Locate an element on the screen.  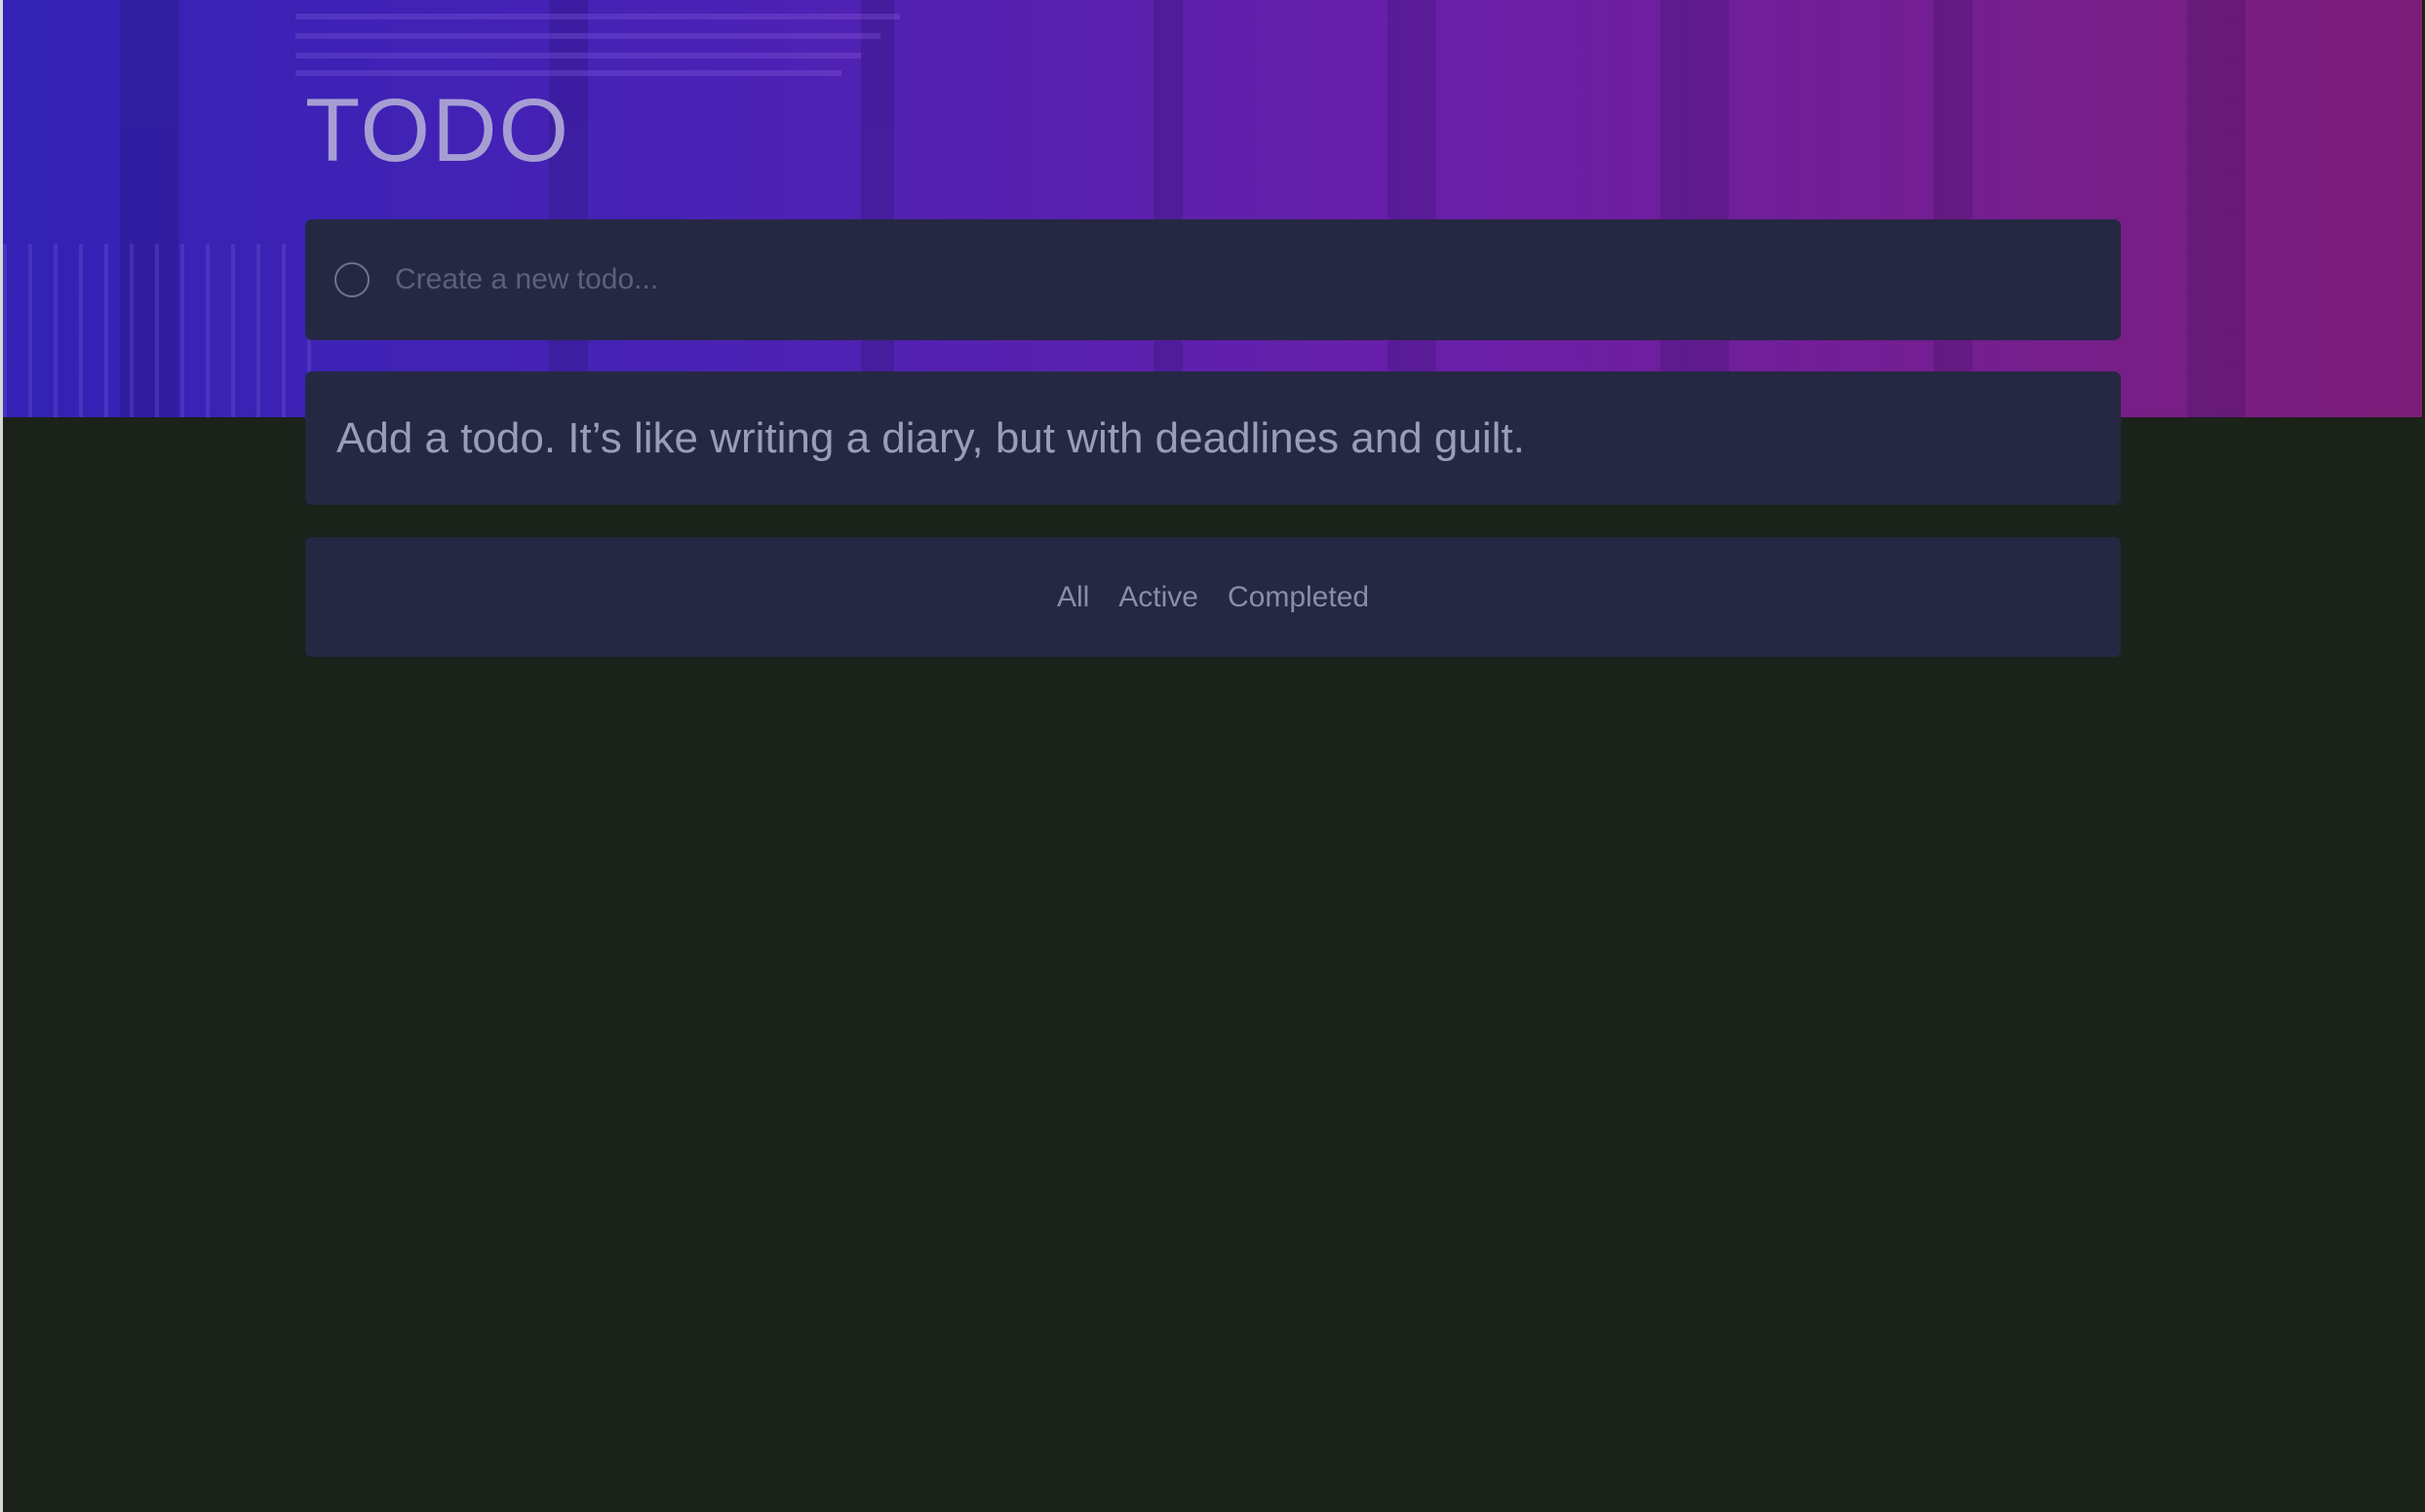
filter-active-button: Active is located at coordinates (1158, 597).